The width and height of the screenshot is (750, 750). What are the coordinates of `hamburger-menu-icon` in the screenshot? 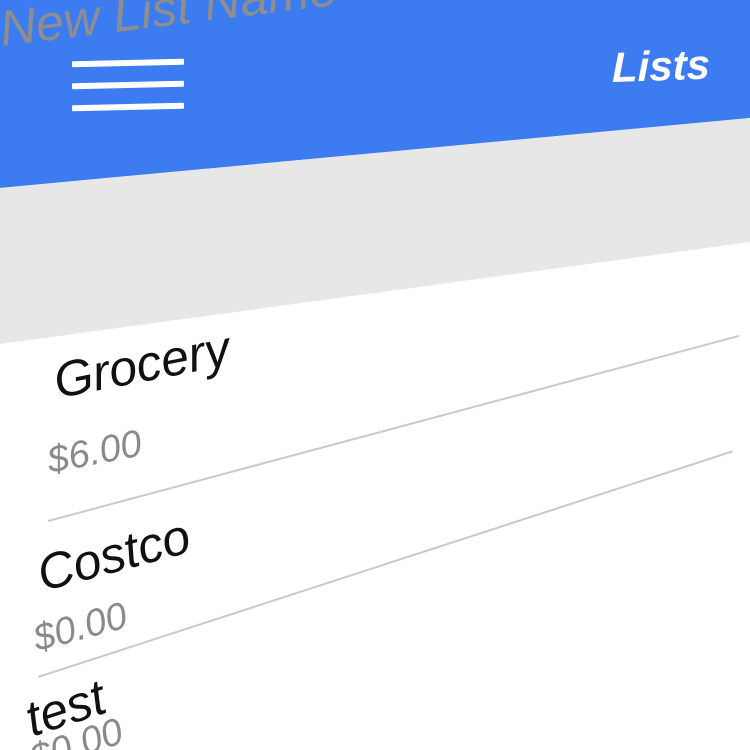 It's located at (130, 92).